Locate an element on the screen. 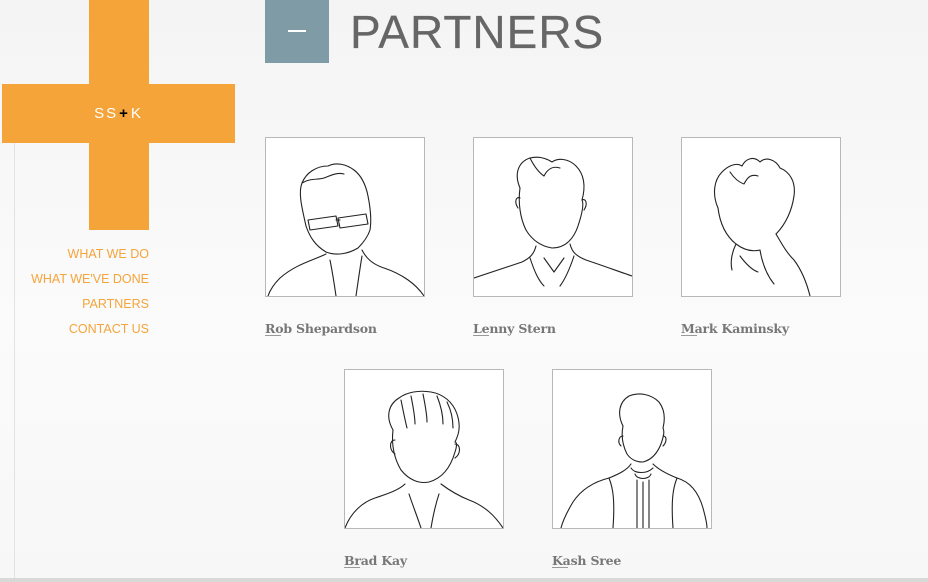 This screenshot has width=928, height=582. partner-name-link: Kash Sree is located at coordinates (586, 560).